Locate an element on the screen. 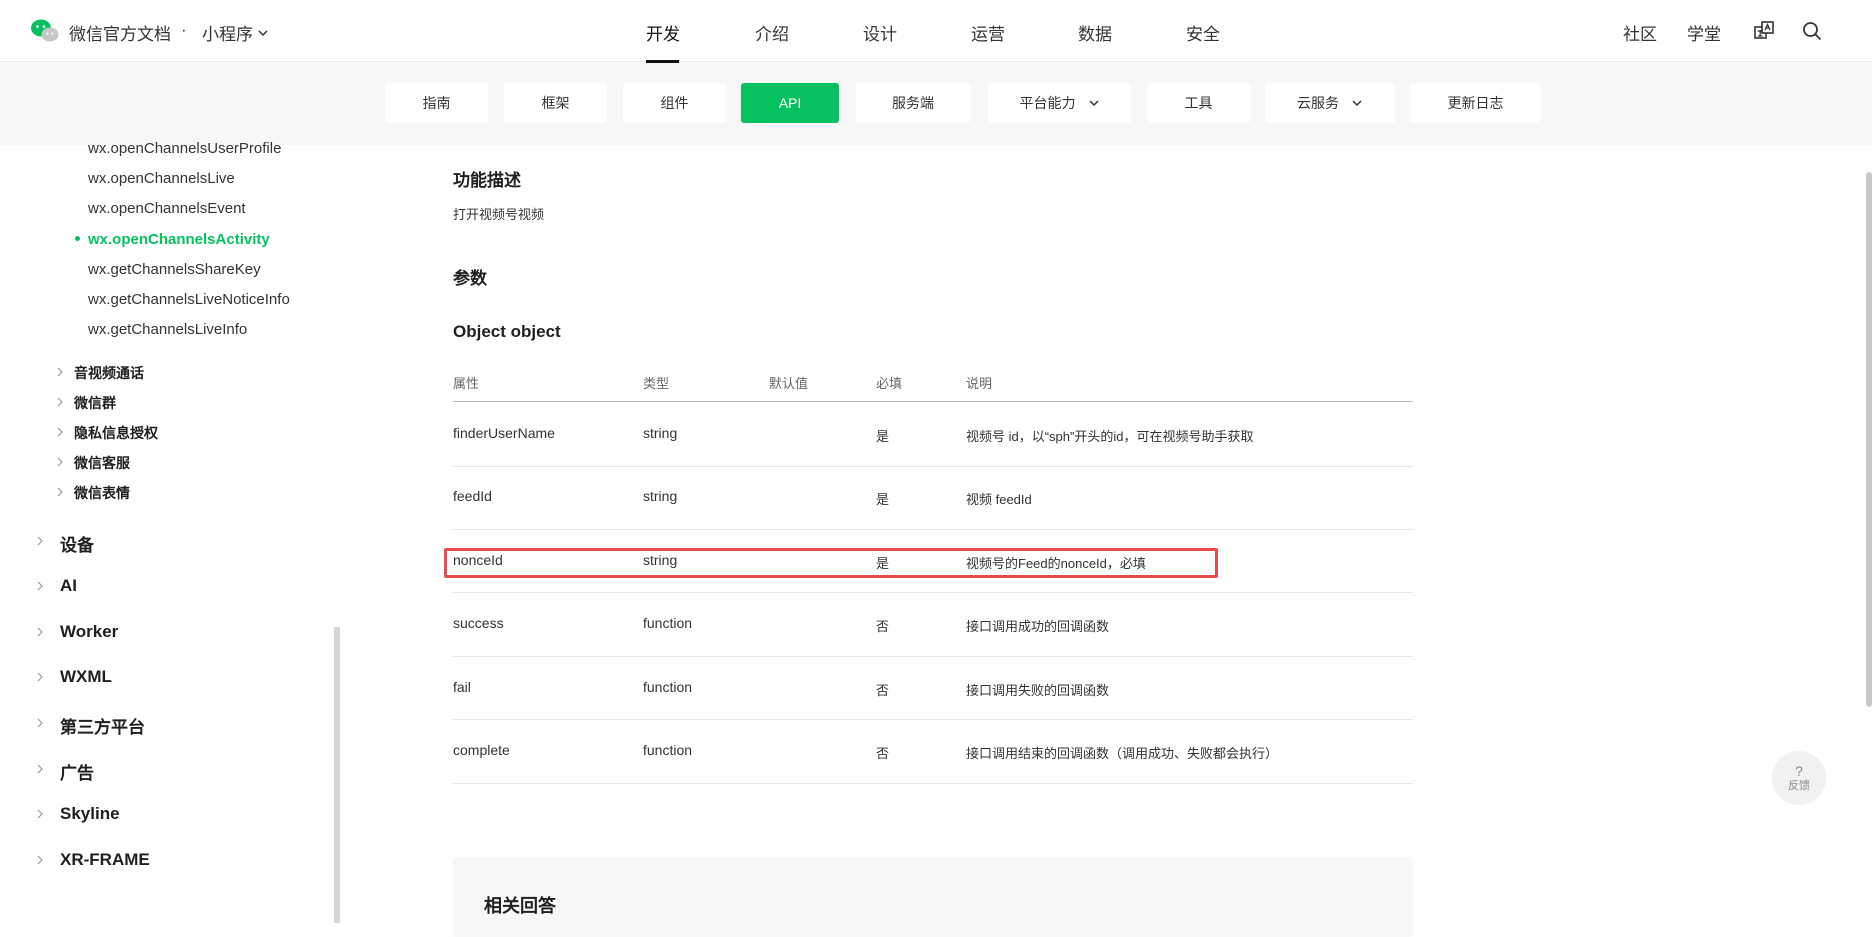 The width and height of the screenshot is (1872, 937). nav-academy: 学堂 is located at coordinates (1704, 32).